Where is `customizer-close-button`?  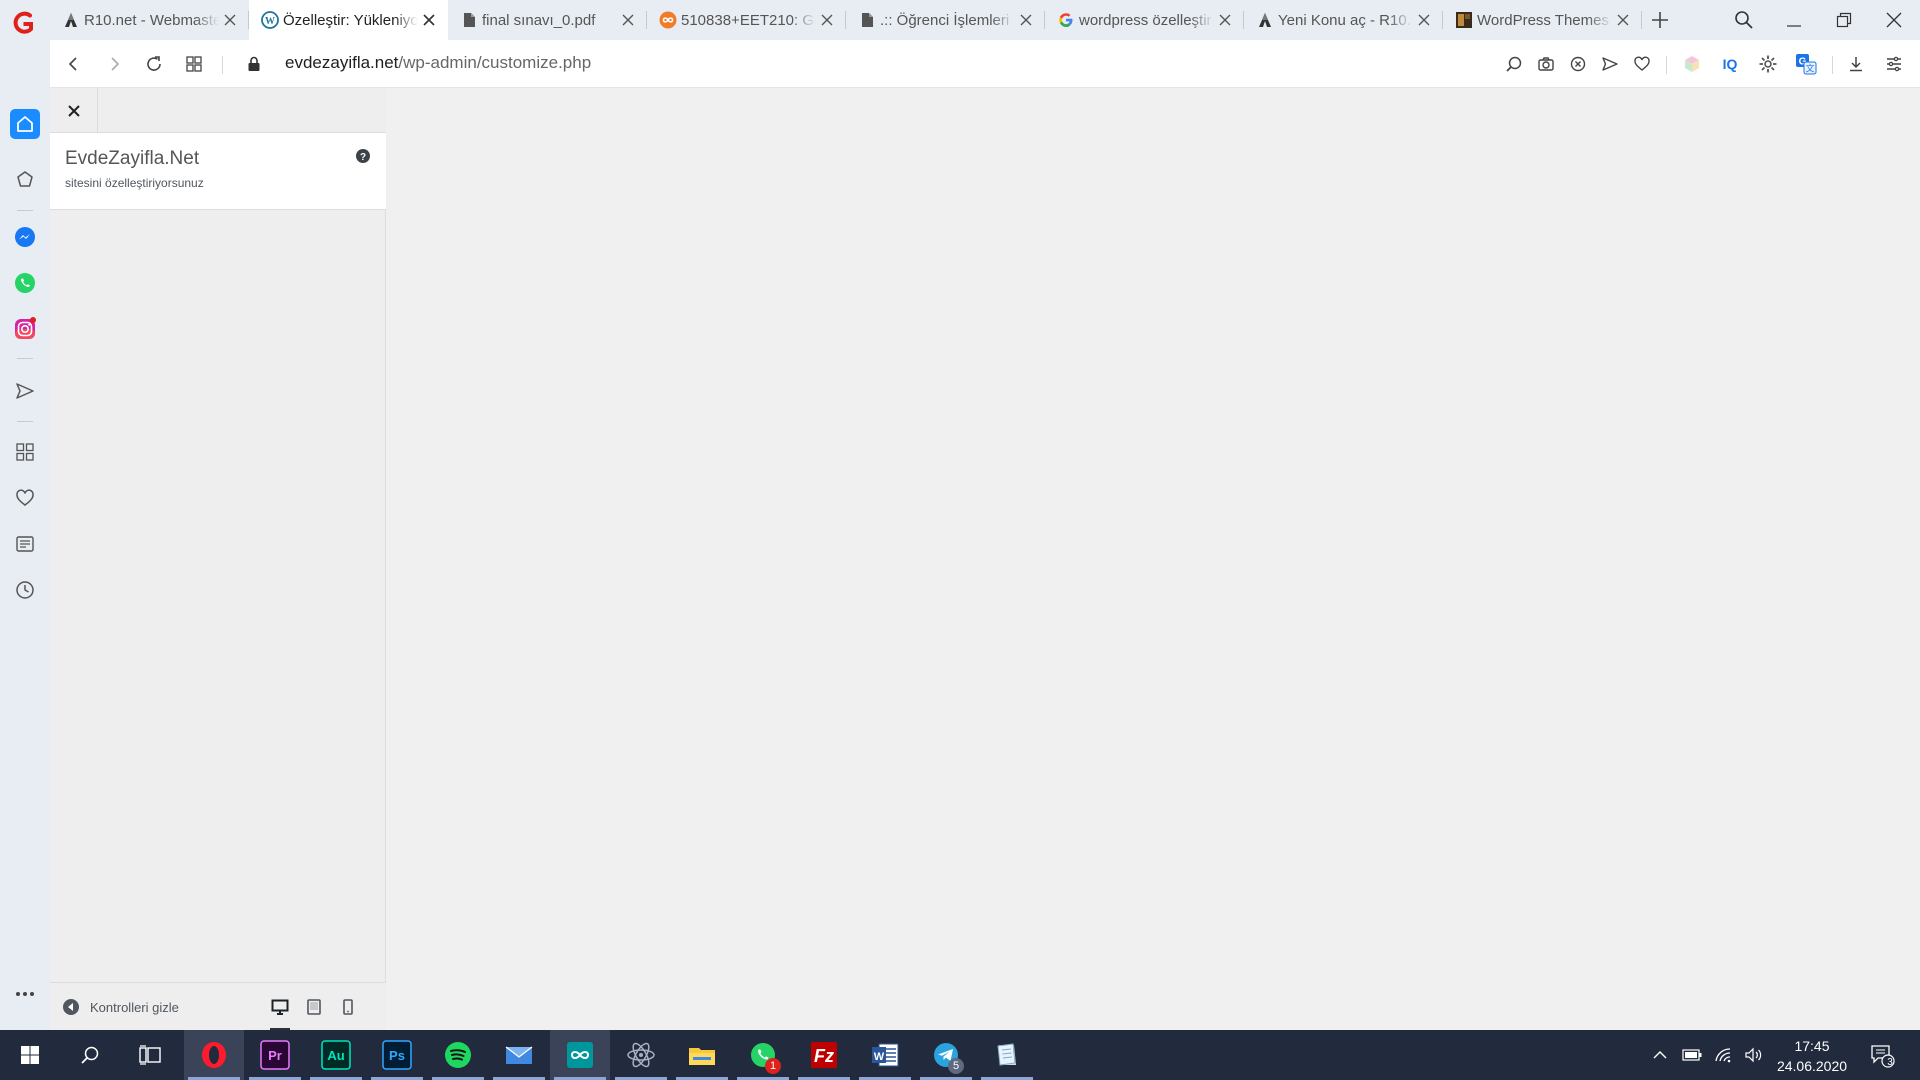 customizer-close-button is located at coordinates (74, 110).